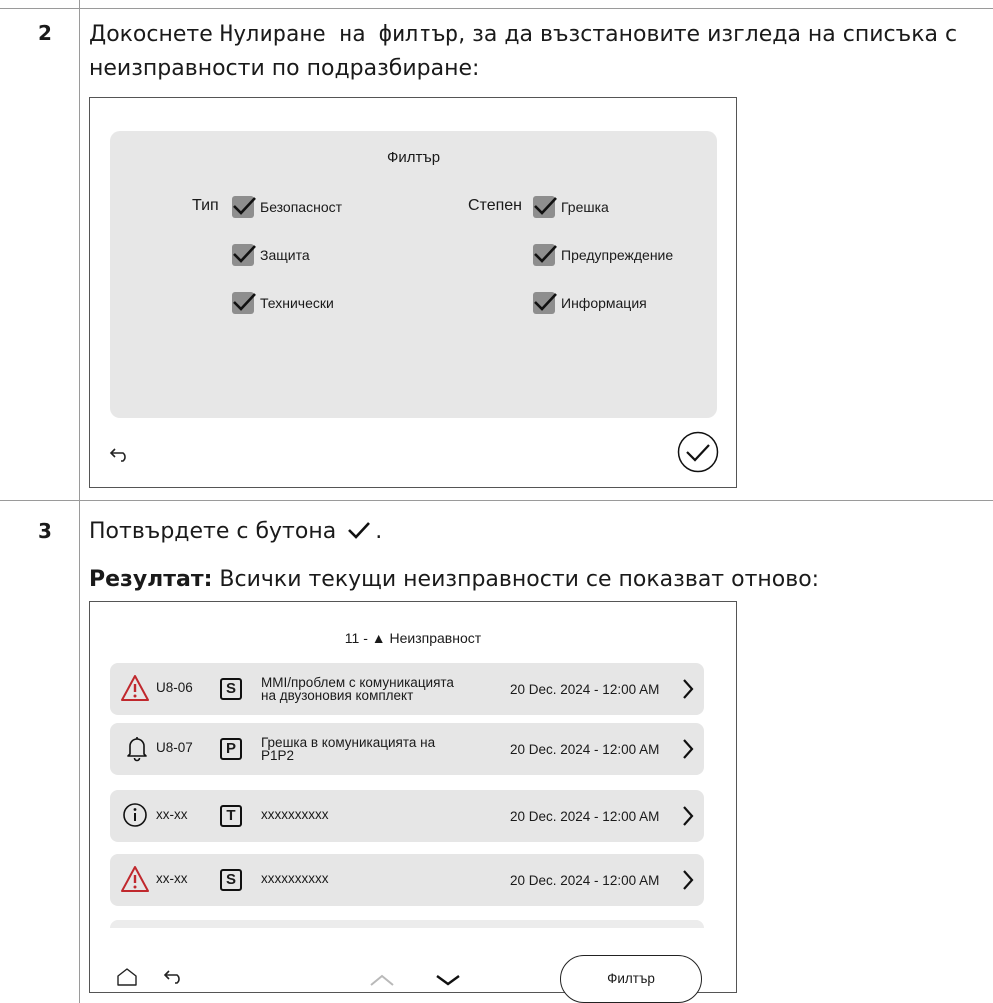 This screenshot has height=1003, width=993. Describe the element at coordinates (231, 749) in the screenshot. I see `fault-type-badge: P` at that location.